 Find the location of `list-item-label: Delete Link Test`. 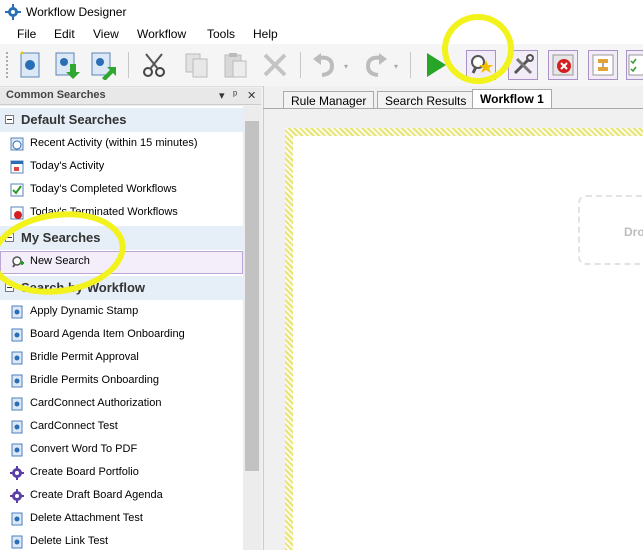

list-item-label: Delete Link Test is located at coordinates (69, 541).